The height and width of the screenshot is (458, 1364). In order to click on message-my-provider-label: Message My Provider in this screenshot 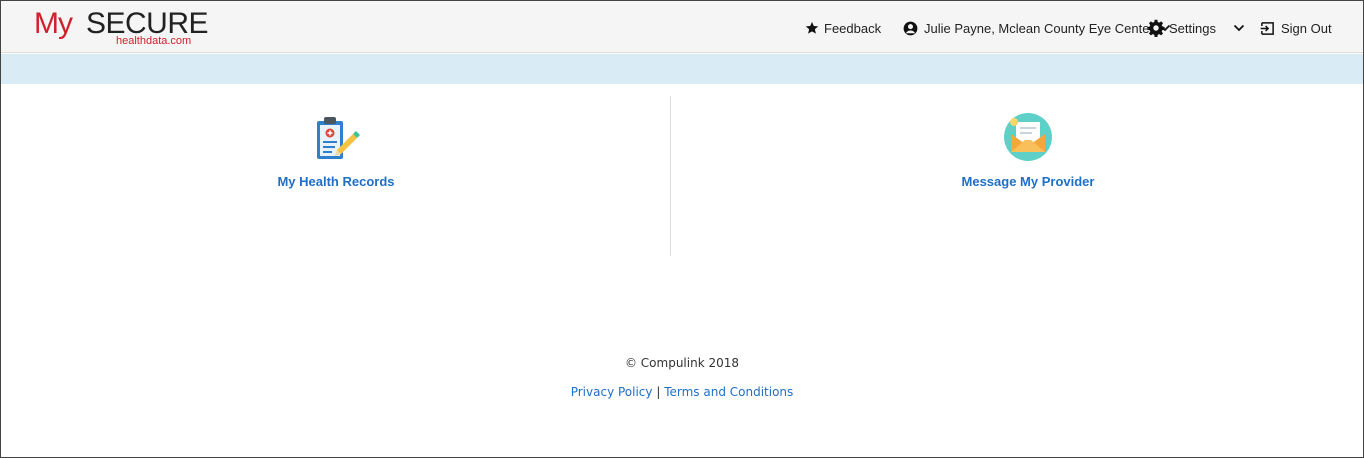, I will do `click(1028, 181)`.